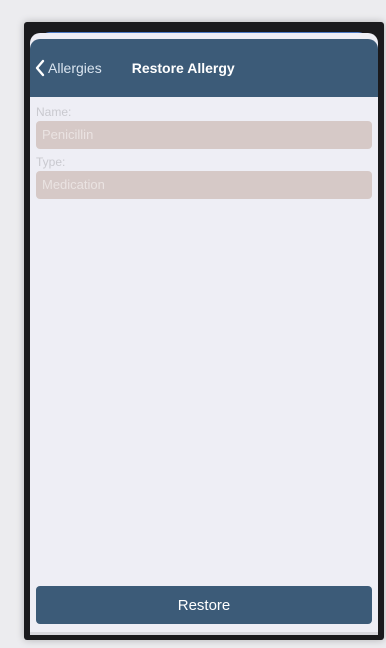  What do you see at coordinates (183, 68) in the screenshot?
I see `page-title: Restore Allergy` at bounding box center [183, 68].